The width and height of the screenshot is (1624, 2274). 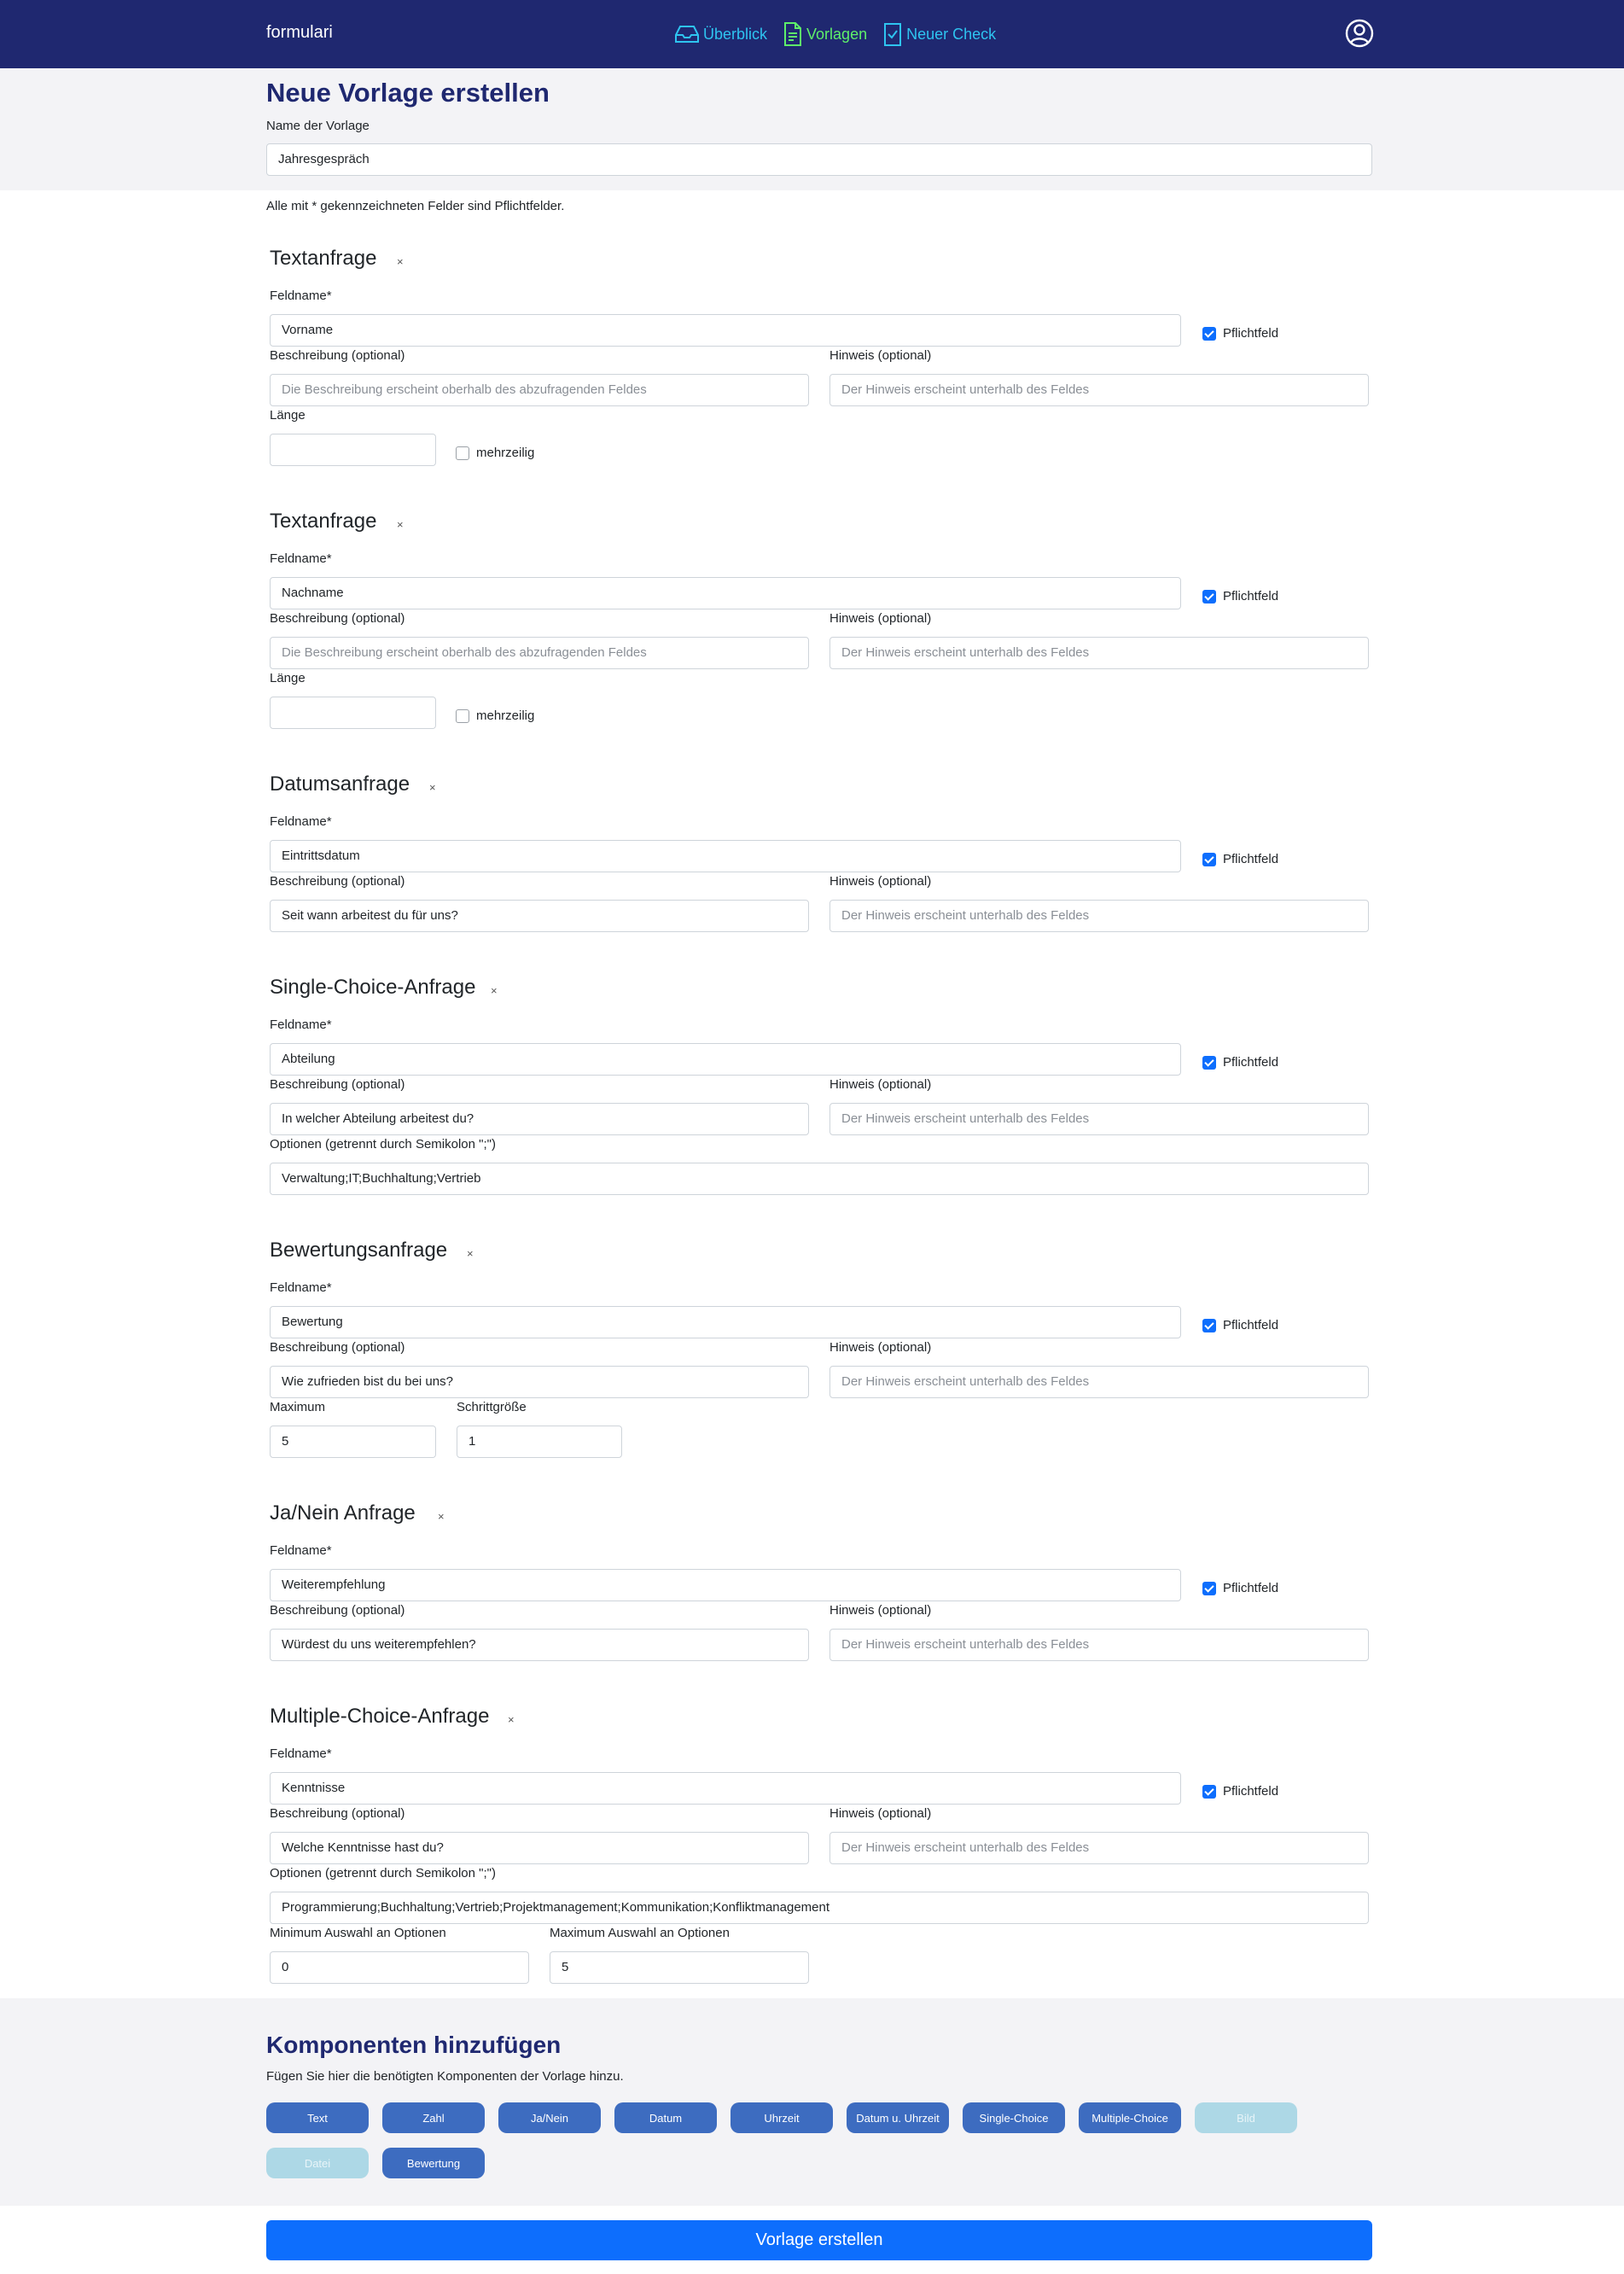 I want to click on nav-links: Überblick Vorlagen Neuer Check, so click(x=843, y=34).